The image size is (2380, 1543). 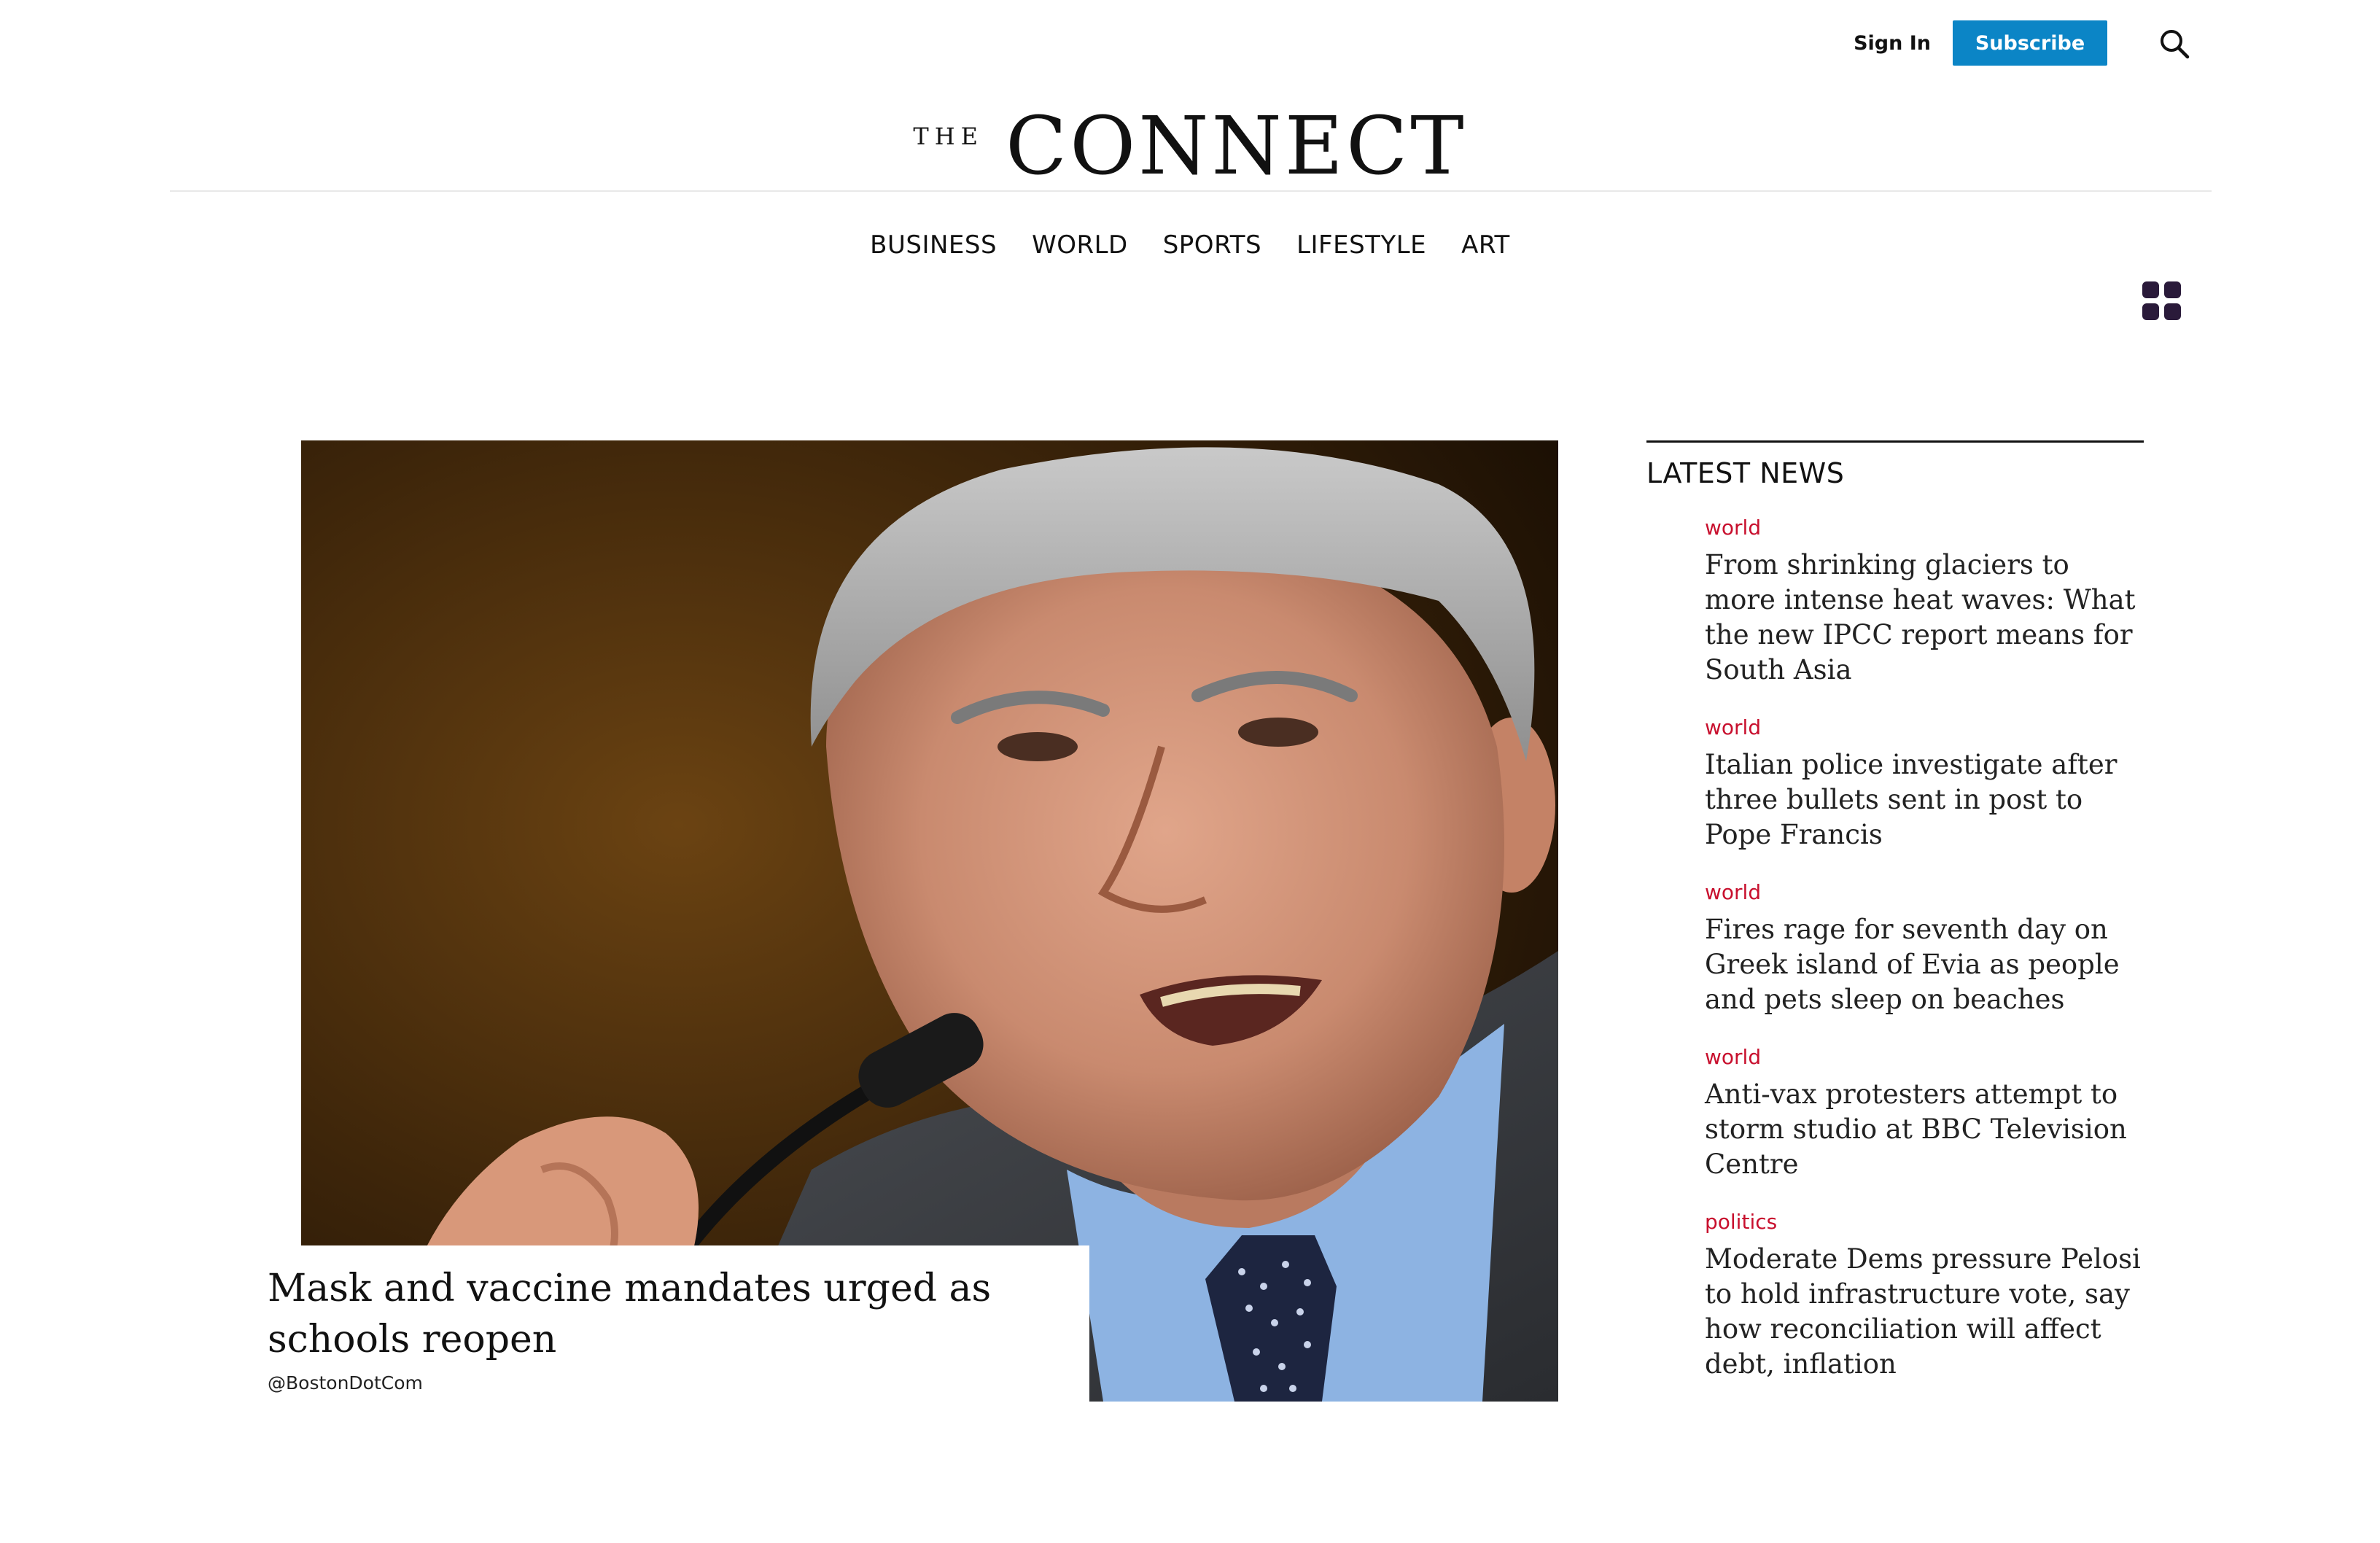 What do you see at coordinates (2162, 301) in the screenshot?
I see `grid-menu-icon` at bounding box center [2162, 301].